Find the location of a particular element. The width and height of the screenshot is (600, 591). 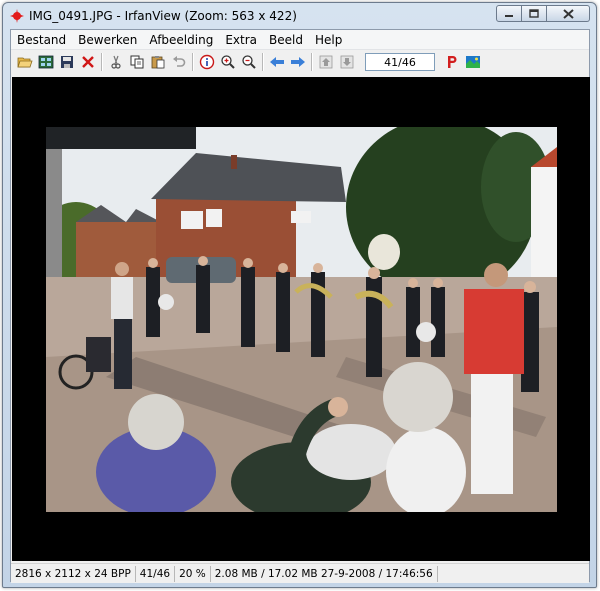

zoom-out-icon is located at coordinates (248, 62).